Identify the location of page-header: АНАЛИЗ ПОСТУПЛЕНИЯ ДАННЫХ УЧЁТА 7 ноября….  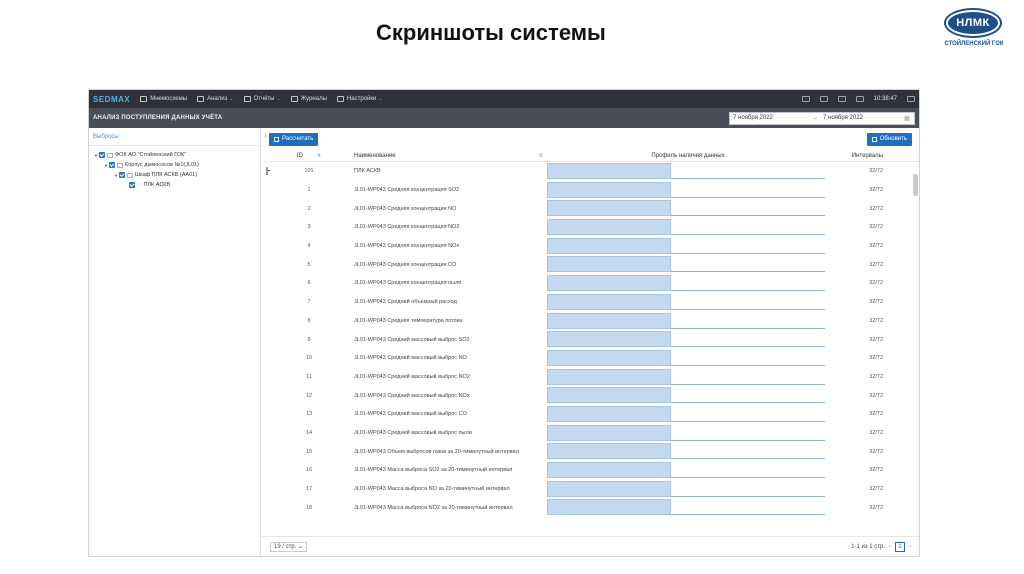
(504, 118).